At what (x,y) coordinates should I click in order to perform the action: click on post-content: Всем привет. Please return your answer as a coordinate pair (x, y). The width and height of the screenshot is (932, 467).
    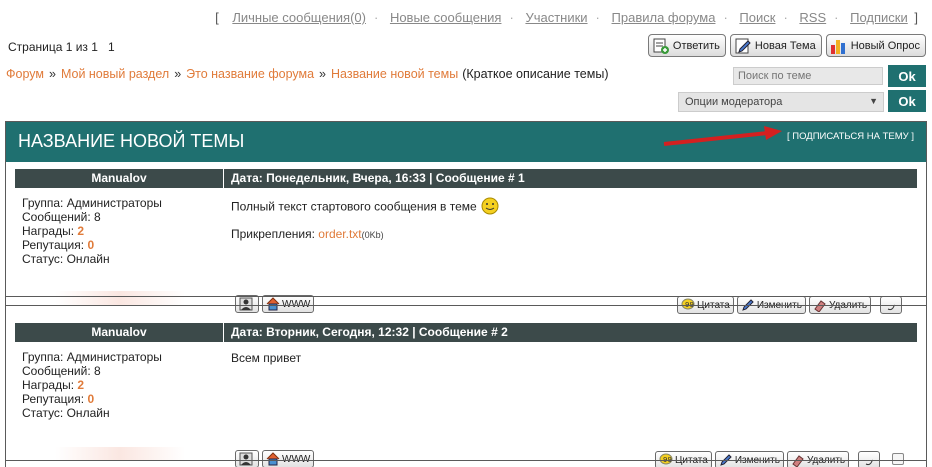
    Looking at the image, I should click on (266, 358).